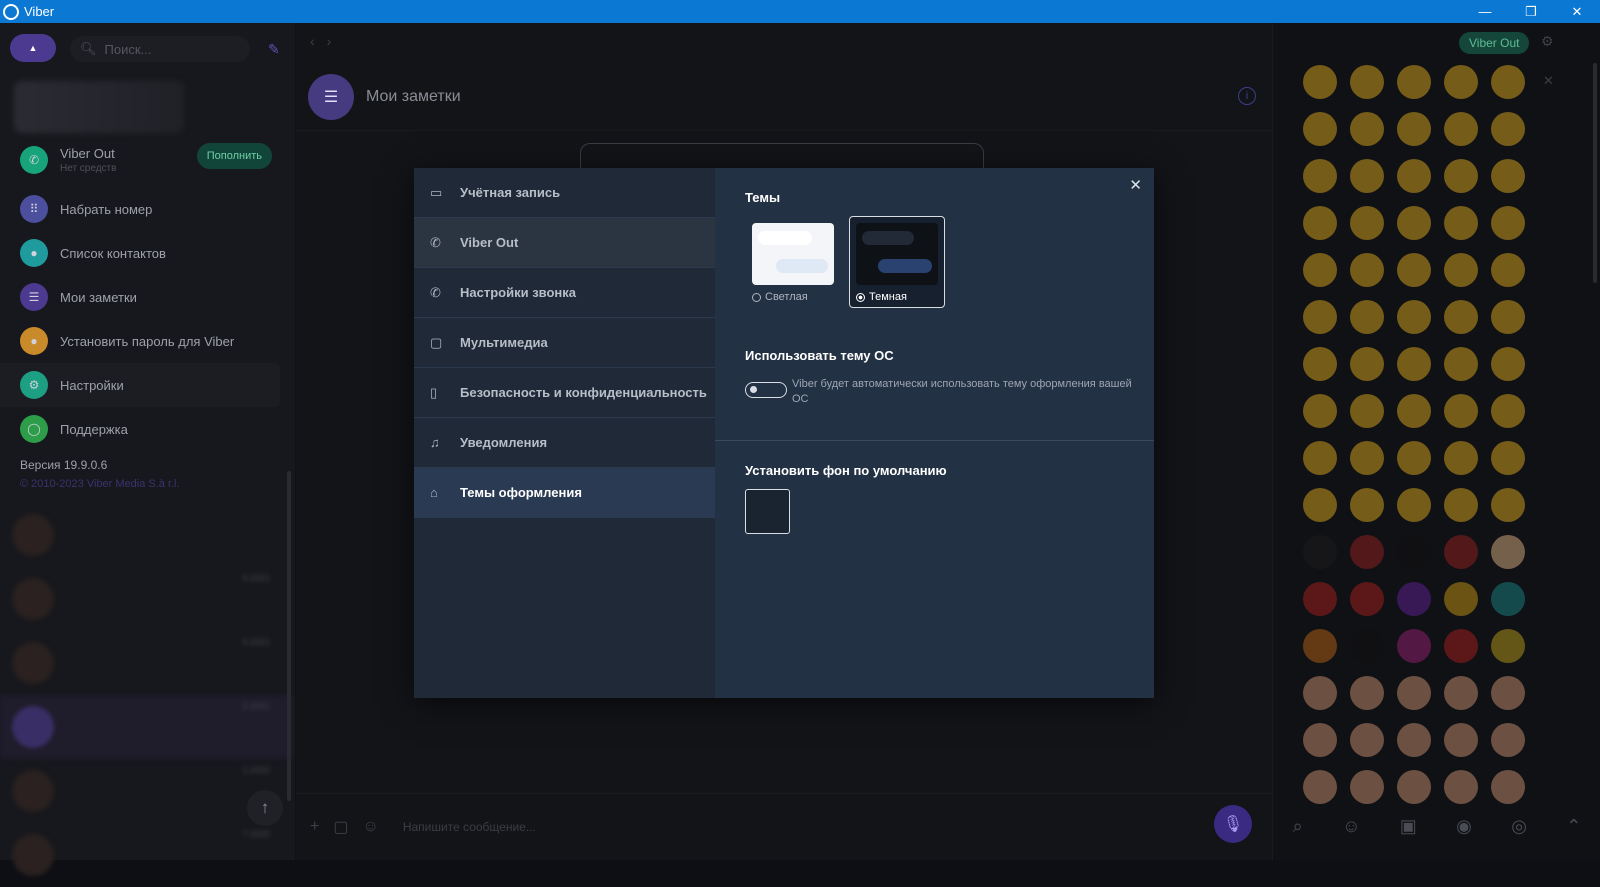 The image size is (1600, 887). What do you see at coordinates (1494, 43) in the screenshot?
I see `viber-out-button: Viber Out` at bounding box center [1494, 43].